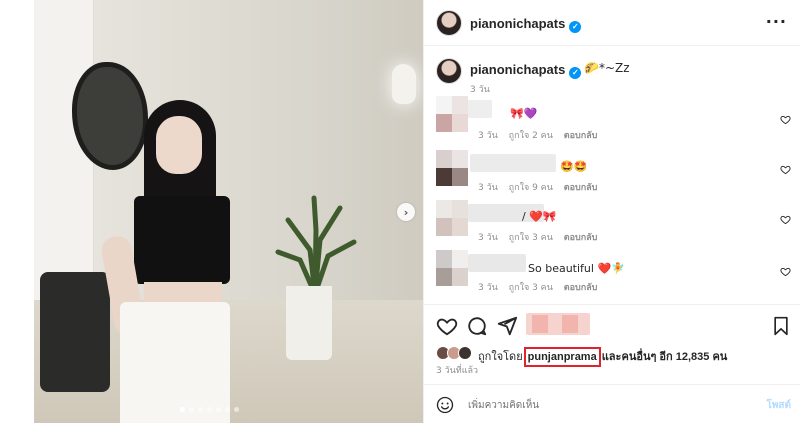 The height and width of the screenshot is (423, 800). What do you see at coordinates (455, 354) in the screenshot?
I see `liker-avatars` at bounding box center [455, 354].